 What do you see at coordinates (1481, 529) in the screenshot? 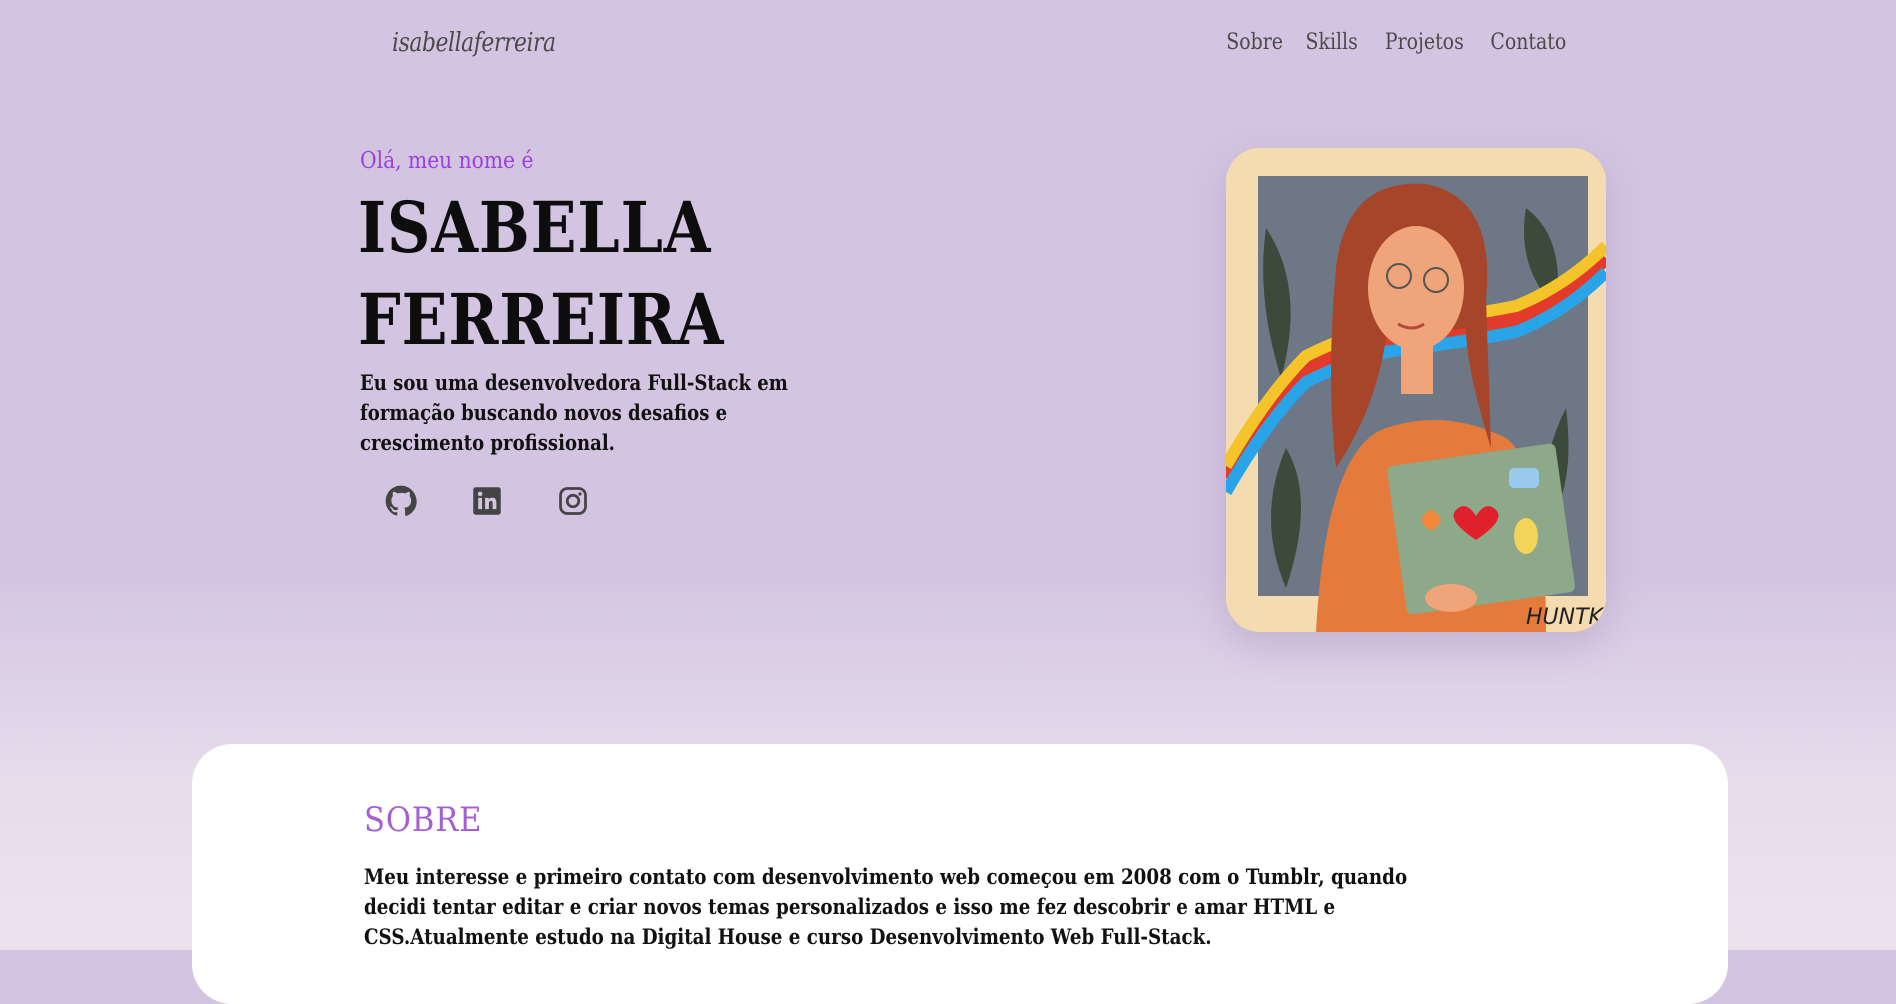
I see `laptop` at bounding box center [1481, 529].